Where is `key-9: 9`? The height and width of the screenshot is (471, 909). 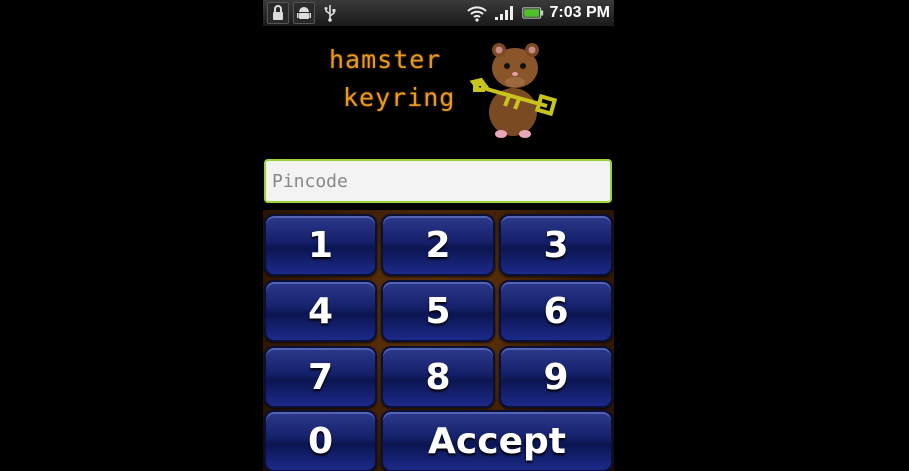 key-9: 9 is located at coordinates (556, 377).